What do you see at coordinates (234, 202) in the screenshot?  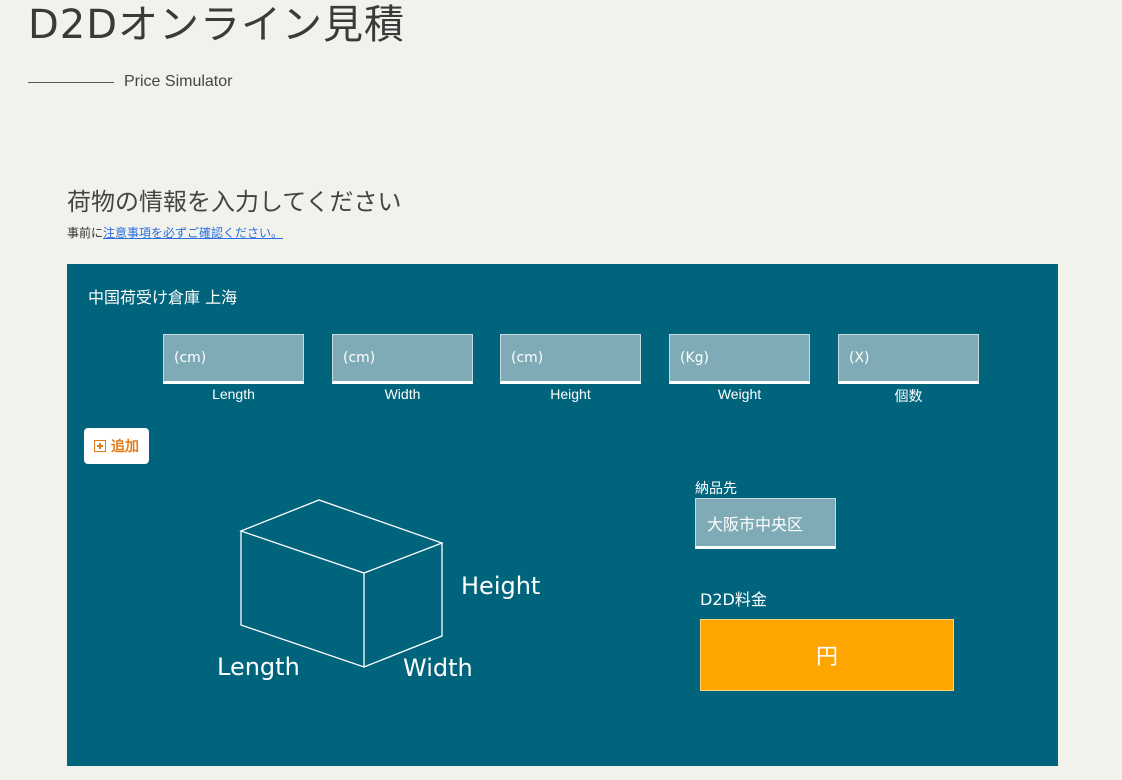 I see `section-heading: 荷物の情報を入力してください` at bounding box center [234, 202].